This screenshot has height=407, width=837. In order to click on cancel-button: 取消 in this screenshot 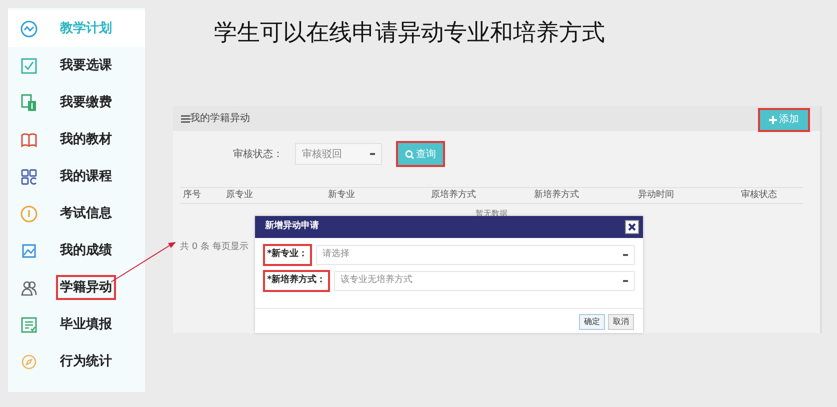, I will do `click(621, 322)`.